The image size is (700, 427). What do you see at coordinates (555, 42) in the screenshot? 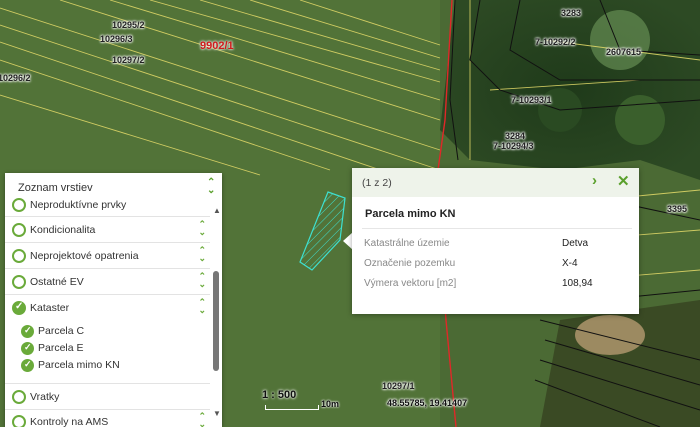
I see `parcel-label: 7-10292/2` at bounding box center [555, 42].